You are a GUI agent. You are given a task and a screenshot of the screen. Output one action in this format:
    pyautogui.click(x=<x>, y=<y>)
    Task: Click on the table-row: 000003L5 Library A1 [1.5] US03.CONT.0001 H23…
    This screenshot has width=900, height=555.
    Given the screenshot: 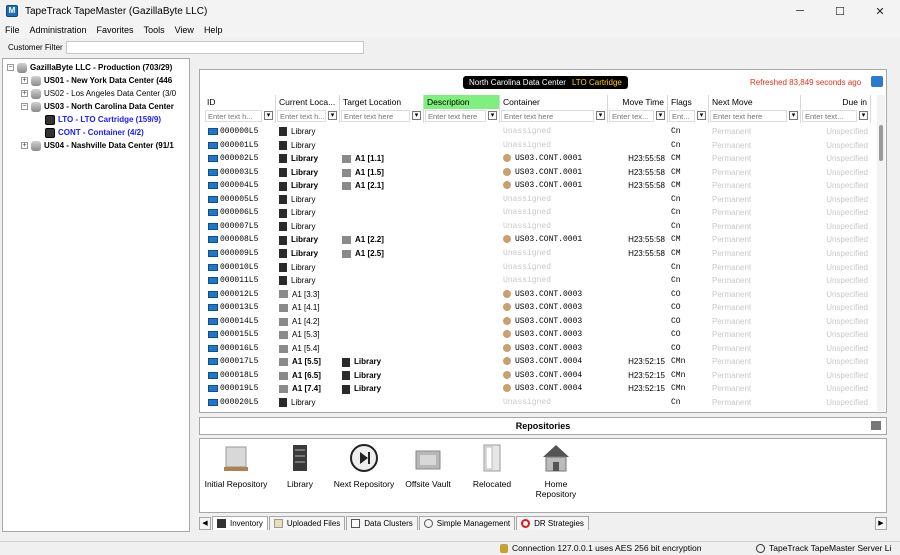 What is the action you would take?
    pyautogui.click(x=540, y=173)
    